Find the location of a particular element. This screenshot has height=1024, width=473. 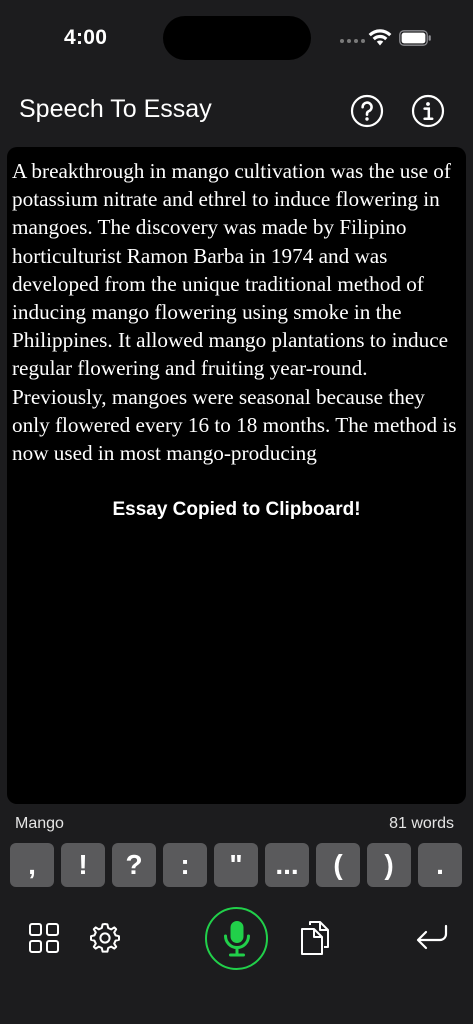

gear-icon is located at coordinates (105, 938).